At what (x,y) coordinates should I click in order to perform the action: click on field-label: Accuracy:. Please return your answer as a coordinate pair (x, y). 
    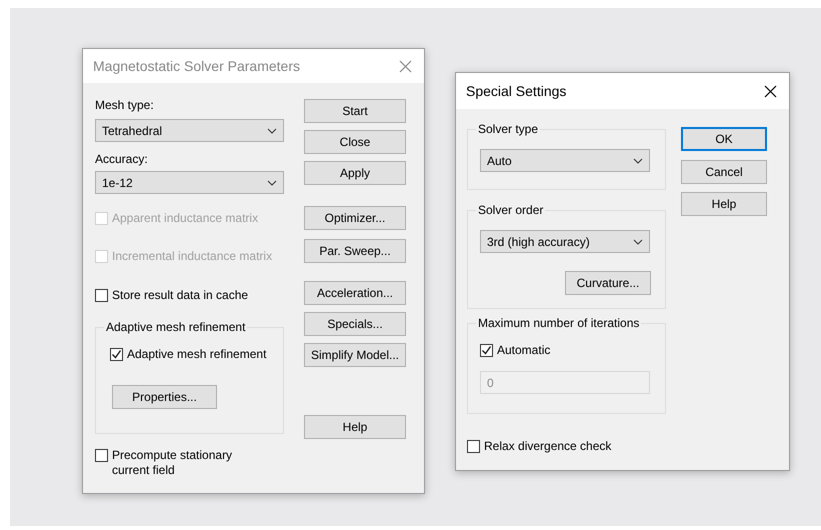
    Looking at the image, I should click on (121, 159).